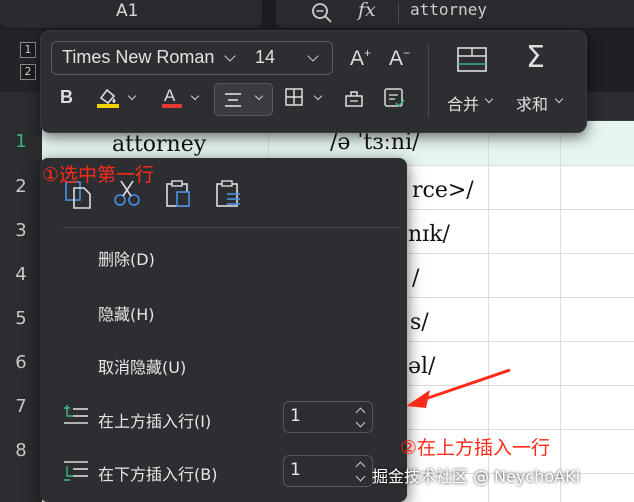 This screenshot has height=502, width=634. I want to click on paste-icon, so click(179, 194).